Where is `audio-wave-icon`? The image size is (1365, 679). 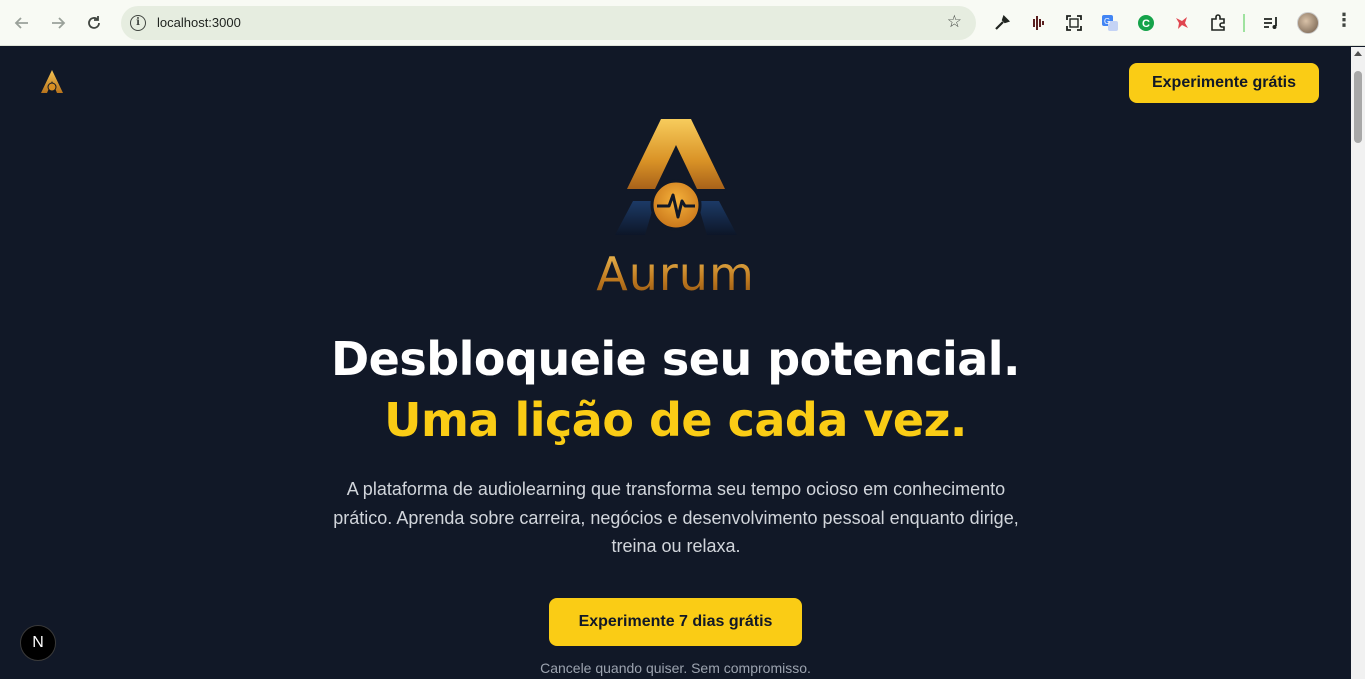
audio-wave-icon is located at coordinates (1038, 23).